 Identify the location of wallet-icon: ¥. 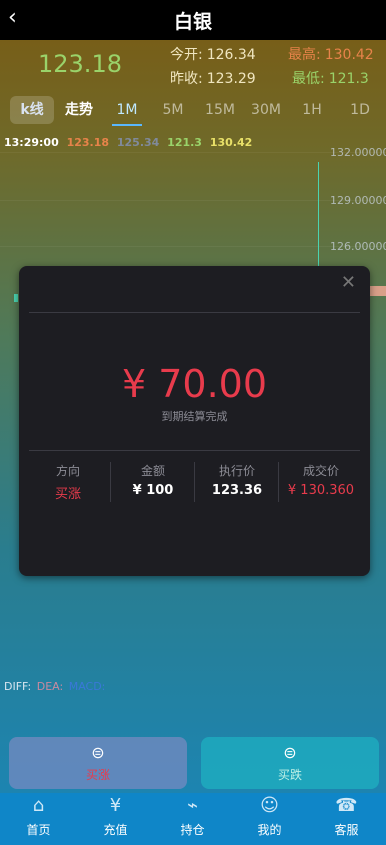
(115, 805).